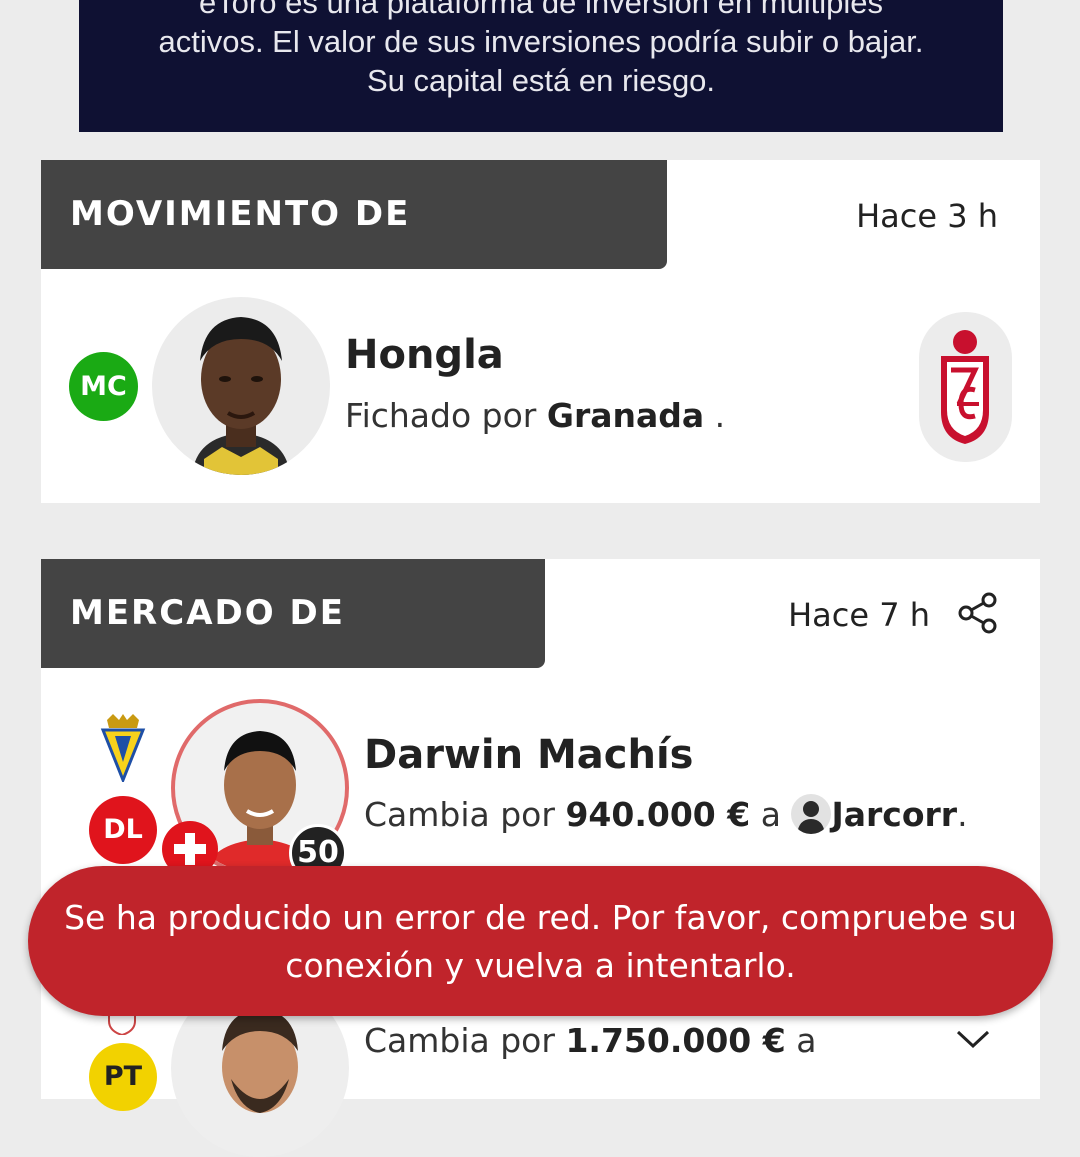 This screenshot has height=1157, width=1080. What do you see at coordinates (894, 814) in the screenshot?
I see `manager-name: Jarcorr` at bounding box center [894, 814].